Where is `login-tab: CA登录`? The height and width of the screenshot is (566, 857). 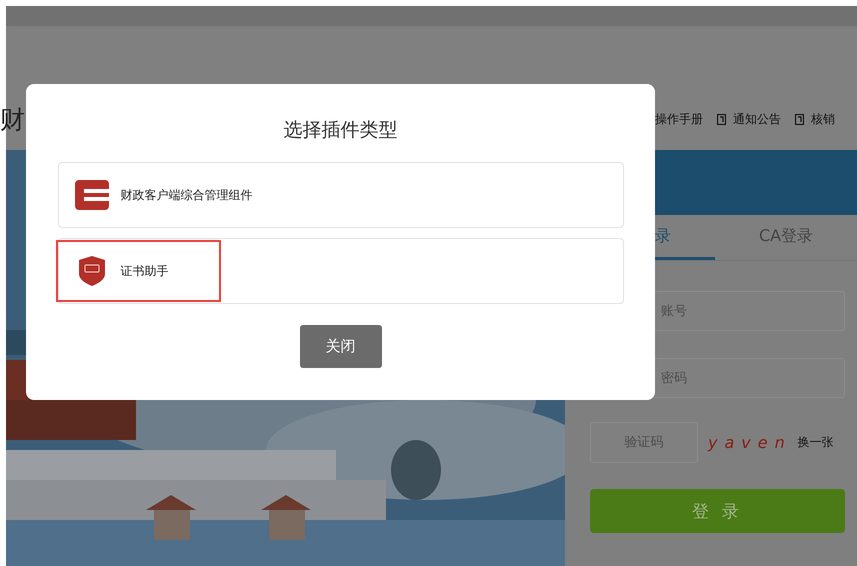 login-tab: CA登录 is located at coordinates (786, 237).